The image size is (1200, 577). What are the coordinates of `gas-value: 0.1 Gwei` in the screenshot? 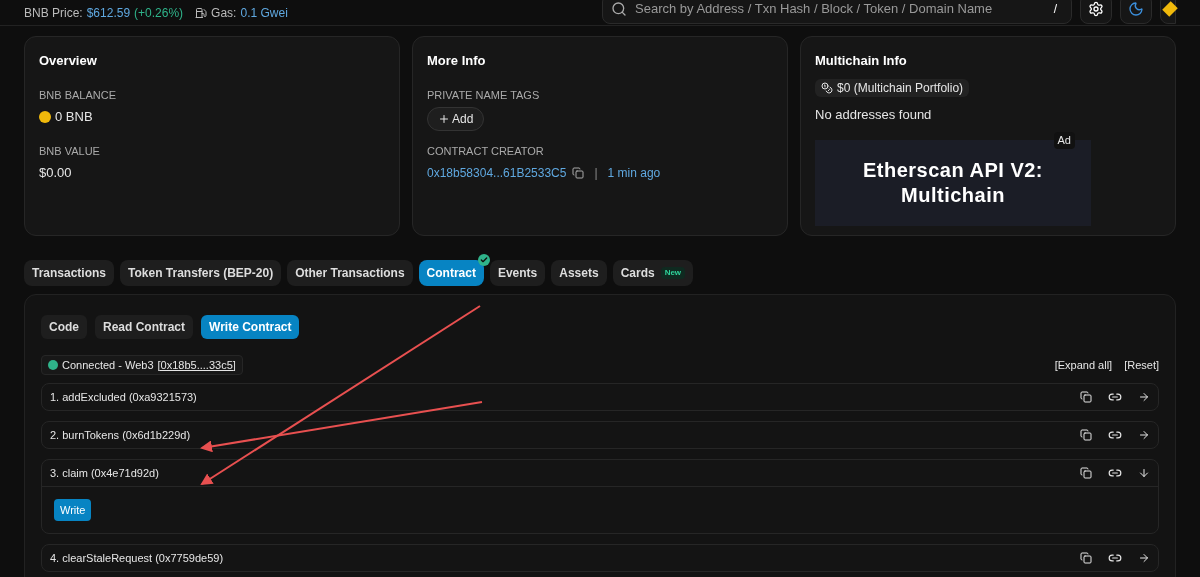 It's located at (264, 13).